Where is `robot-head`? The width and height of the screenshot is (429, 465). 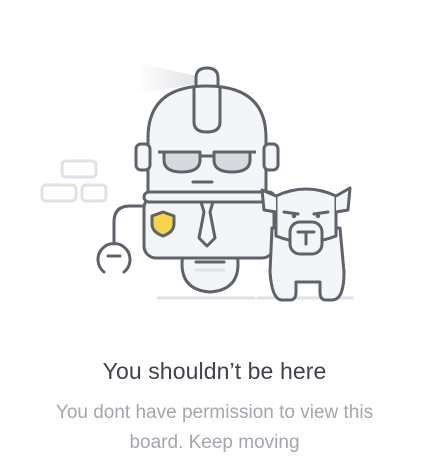
robot-head is located at coordinates (207, 139).